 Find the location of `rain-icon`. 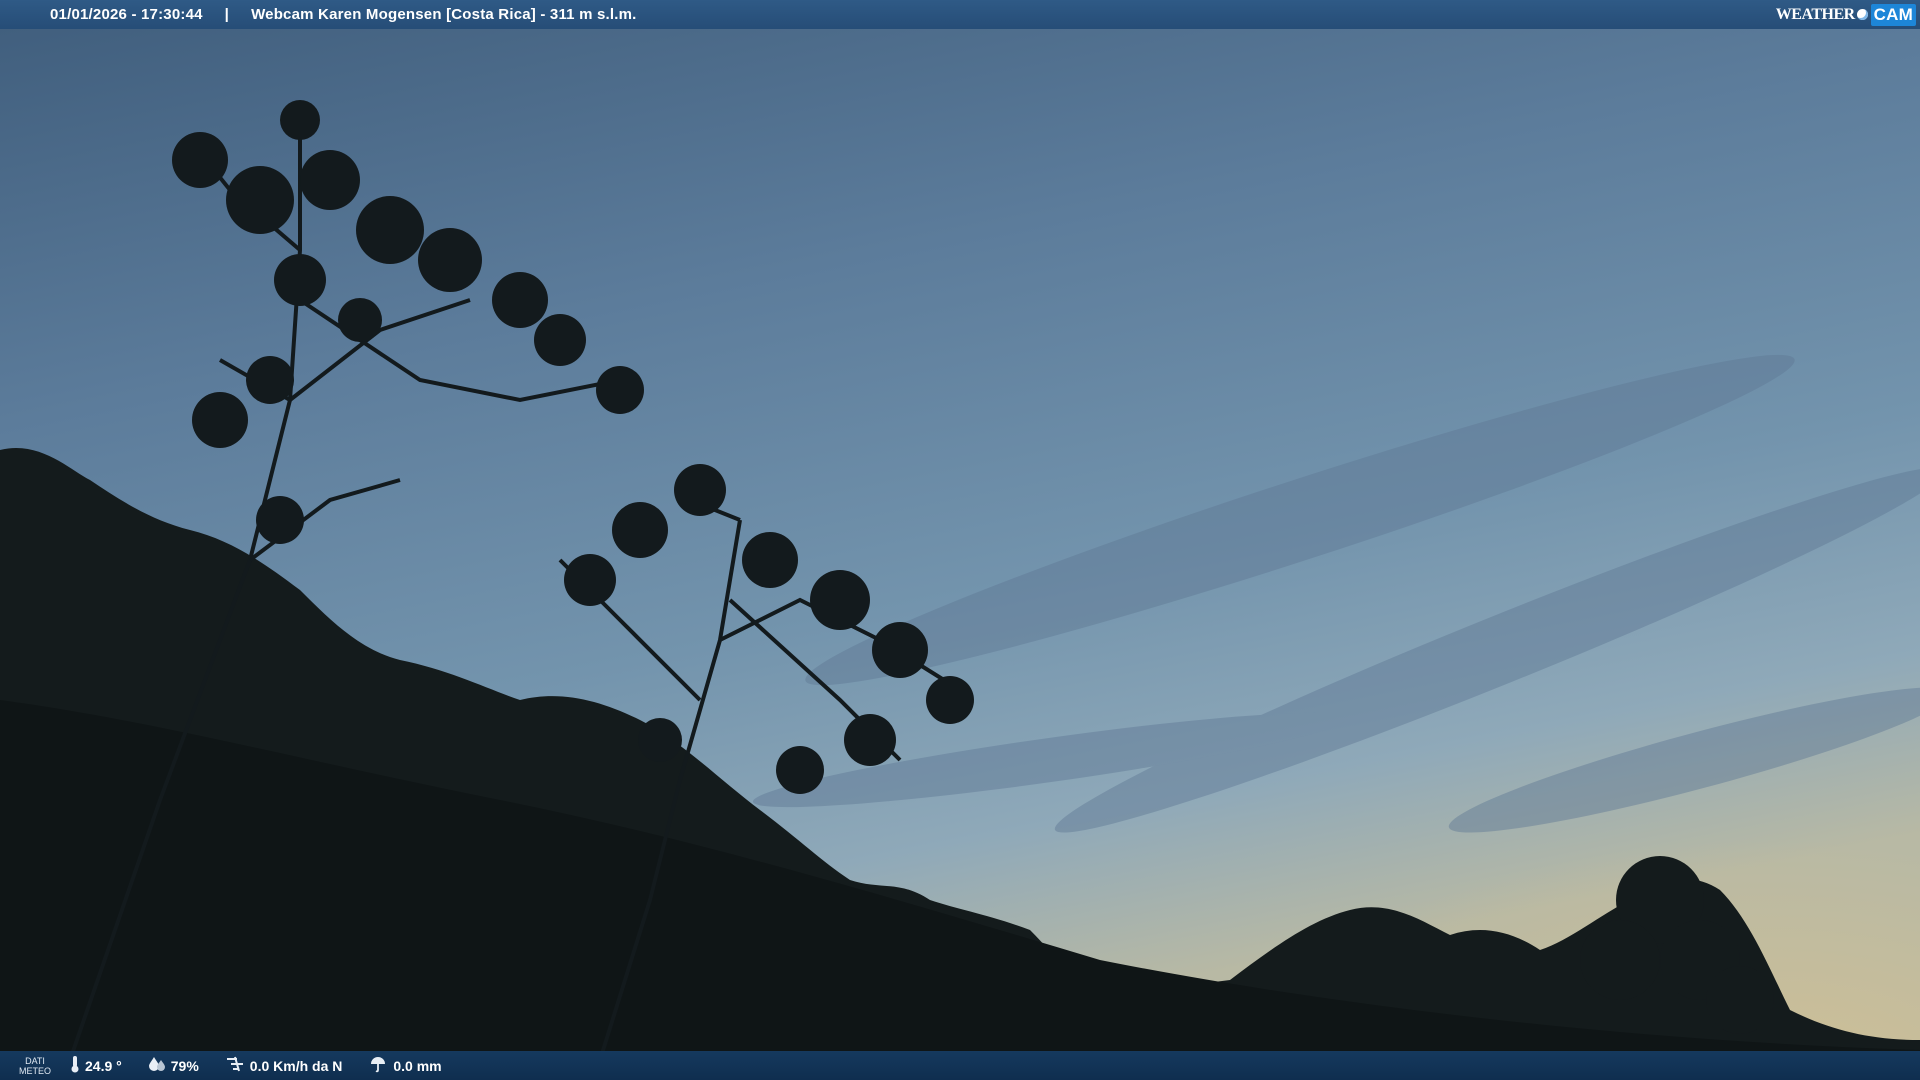

rain-icon is located at coordinates (378, 1066).